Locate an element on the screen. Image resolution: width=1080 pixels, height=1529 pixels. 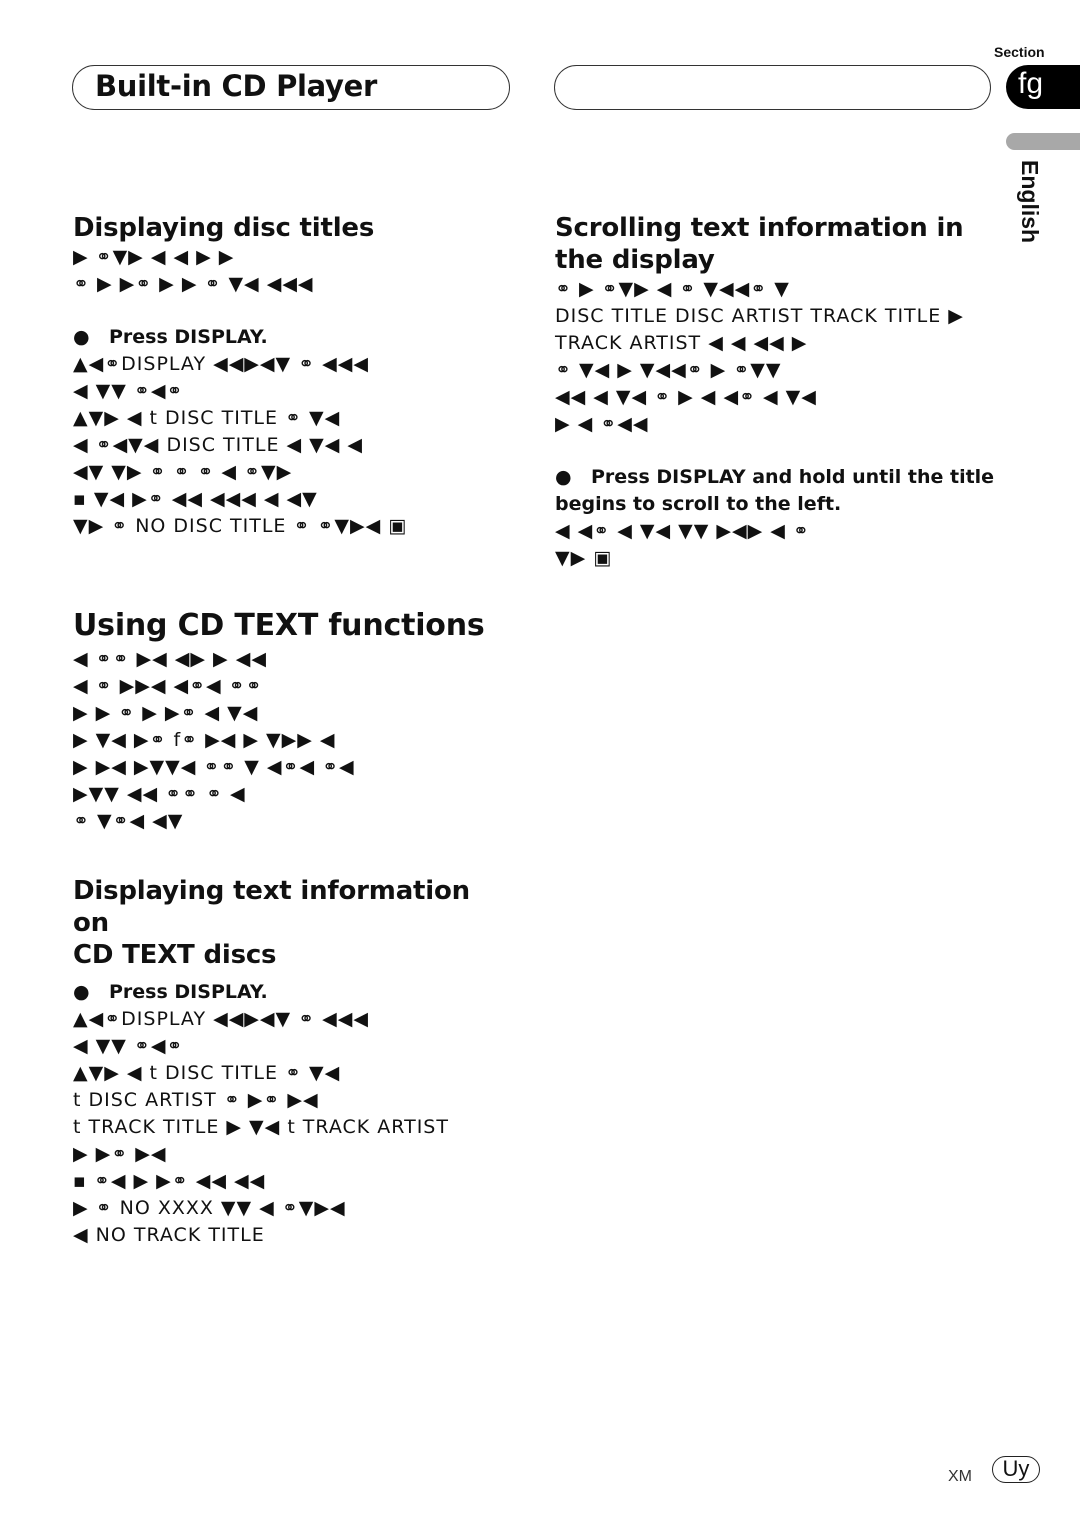
heading-displaying-disc-titles: Displaying disc titles is located at coordinates (224, 228).